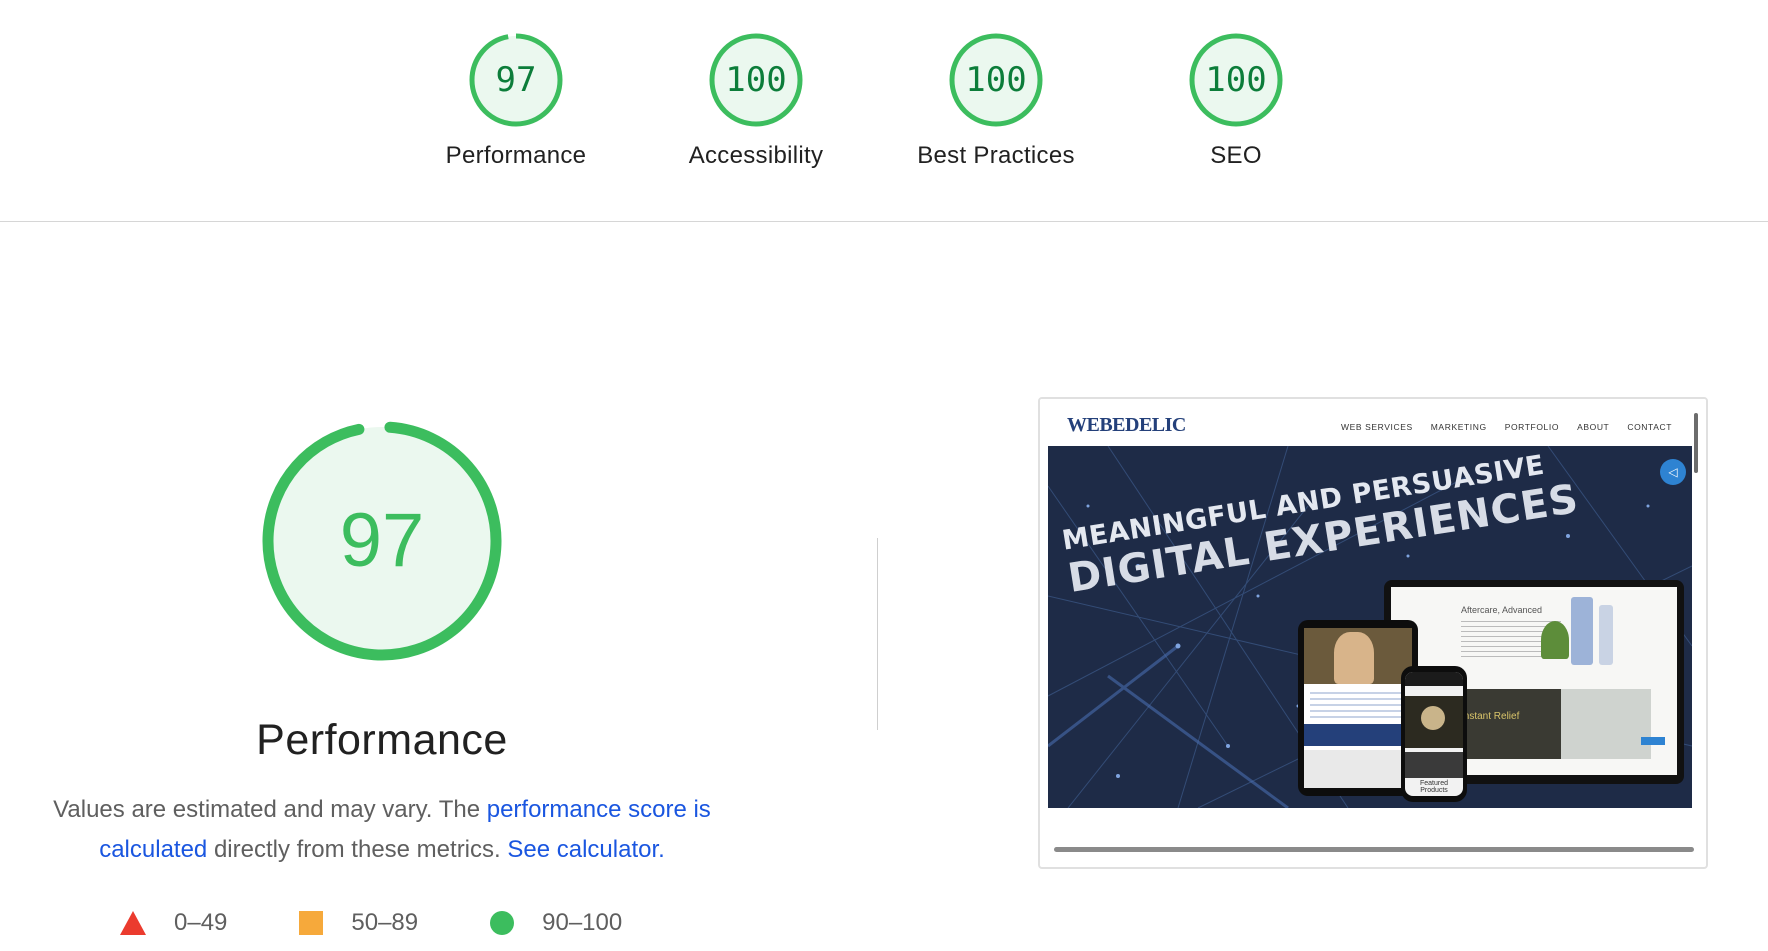 The height and width of the screenshot is (951, 1768). I want to click on circle-icon, so click(502, 923).